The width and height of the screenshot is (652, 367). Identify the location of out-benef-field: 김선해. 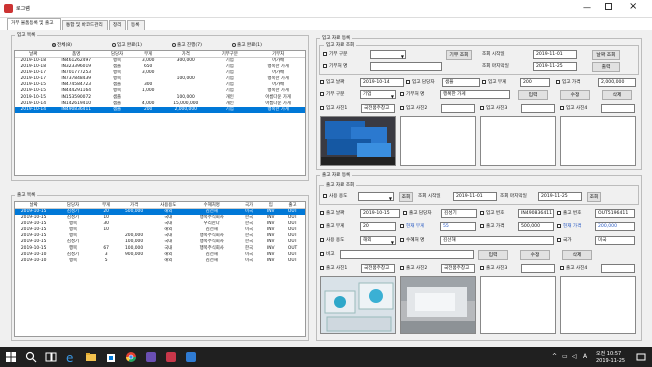
(497, 240).